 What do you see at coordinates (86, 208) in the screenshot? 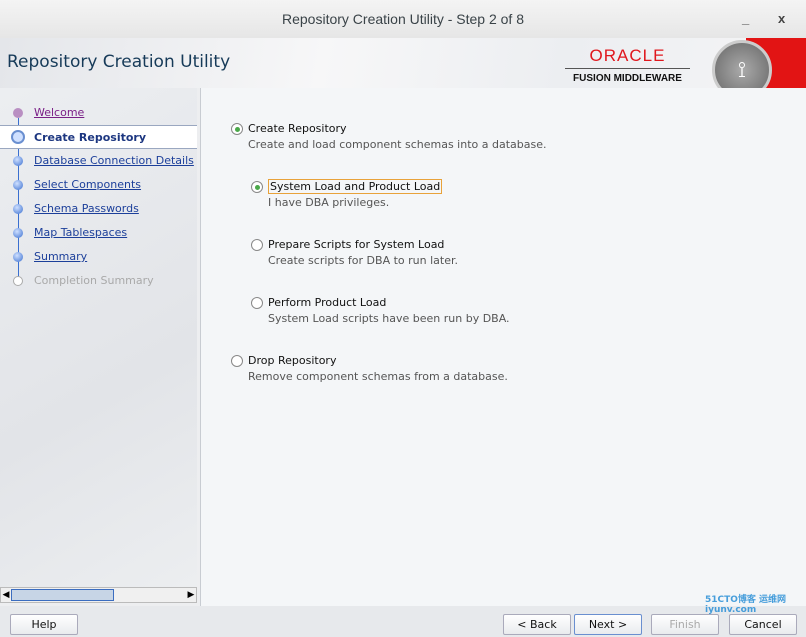
I see `step-label: Schema Passwords` at bounding box center [86, 208].